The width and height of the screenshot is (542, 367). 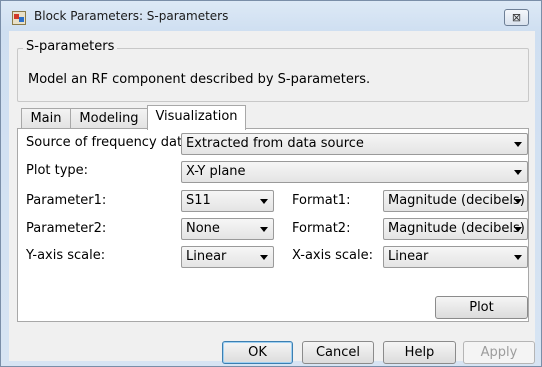 What do you see at coordinates (481, 307) in the screenshot?
I see `plot-button: Plot` at bounding box center [481, 307].